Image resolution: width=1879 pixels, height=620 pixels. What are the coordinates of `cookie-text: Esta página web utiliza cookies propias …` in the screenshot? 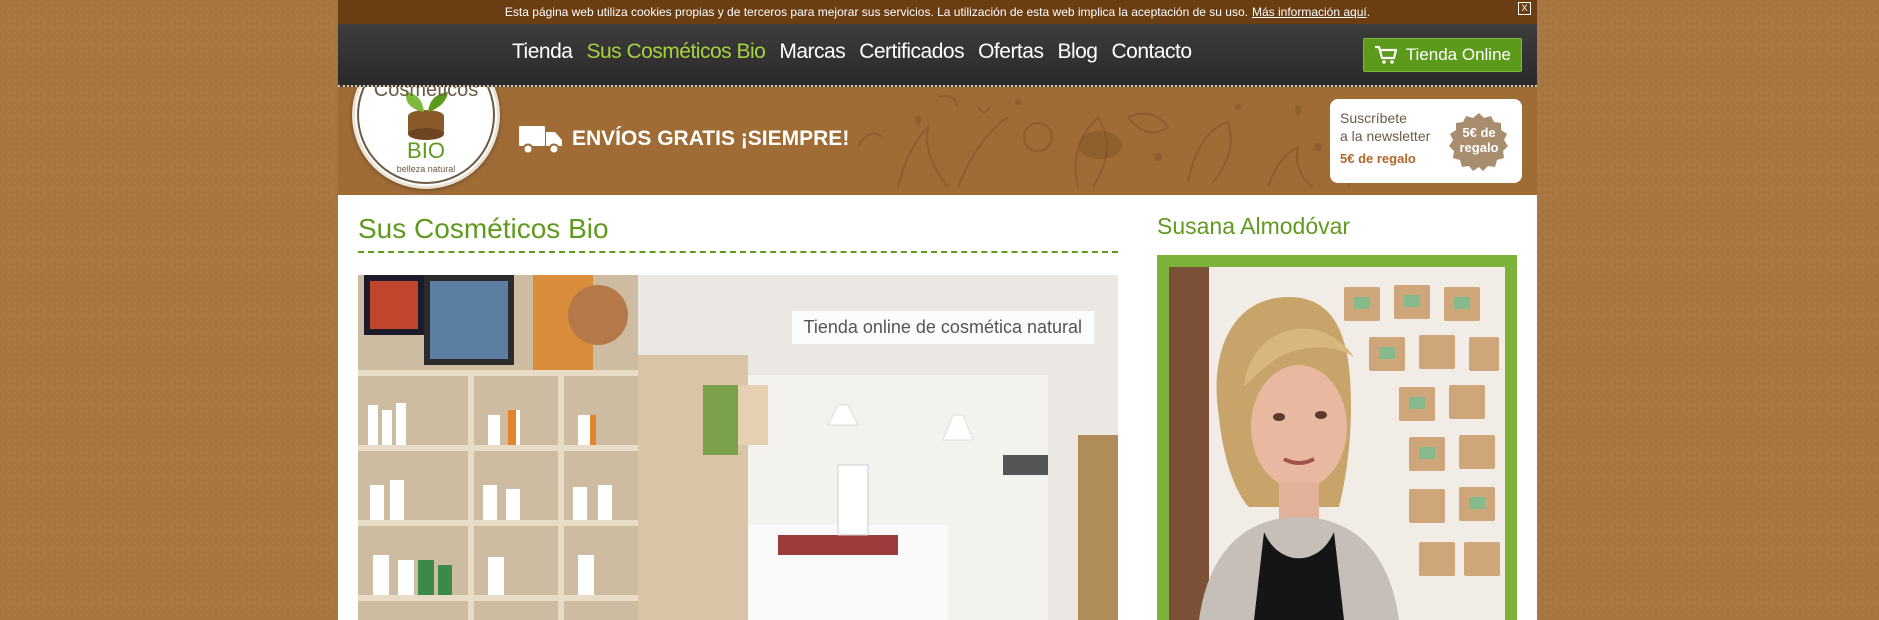 It's located at (876, 12).